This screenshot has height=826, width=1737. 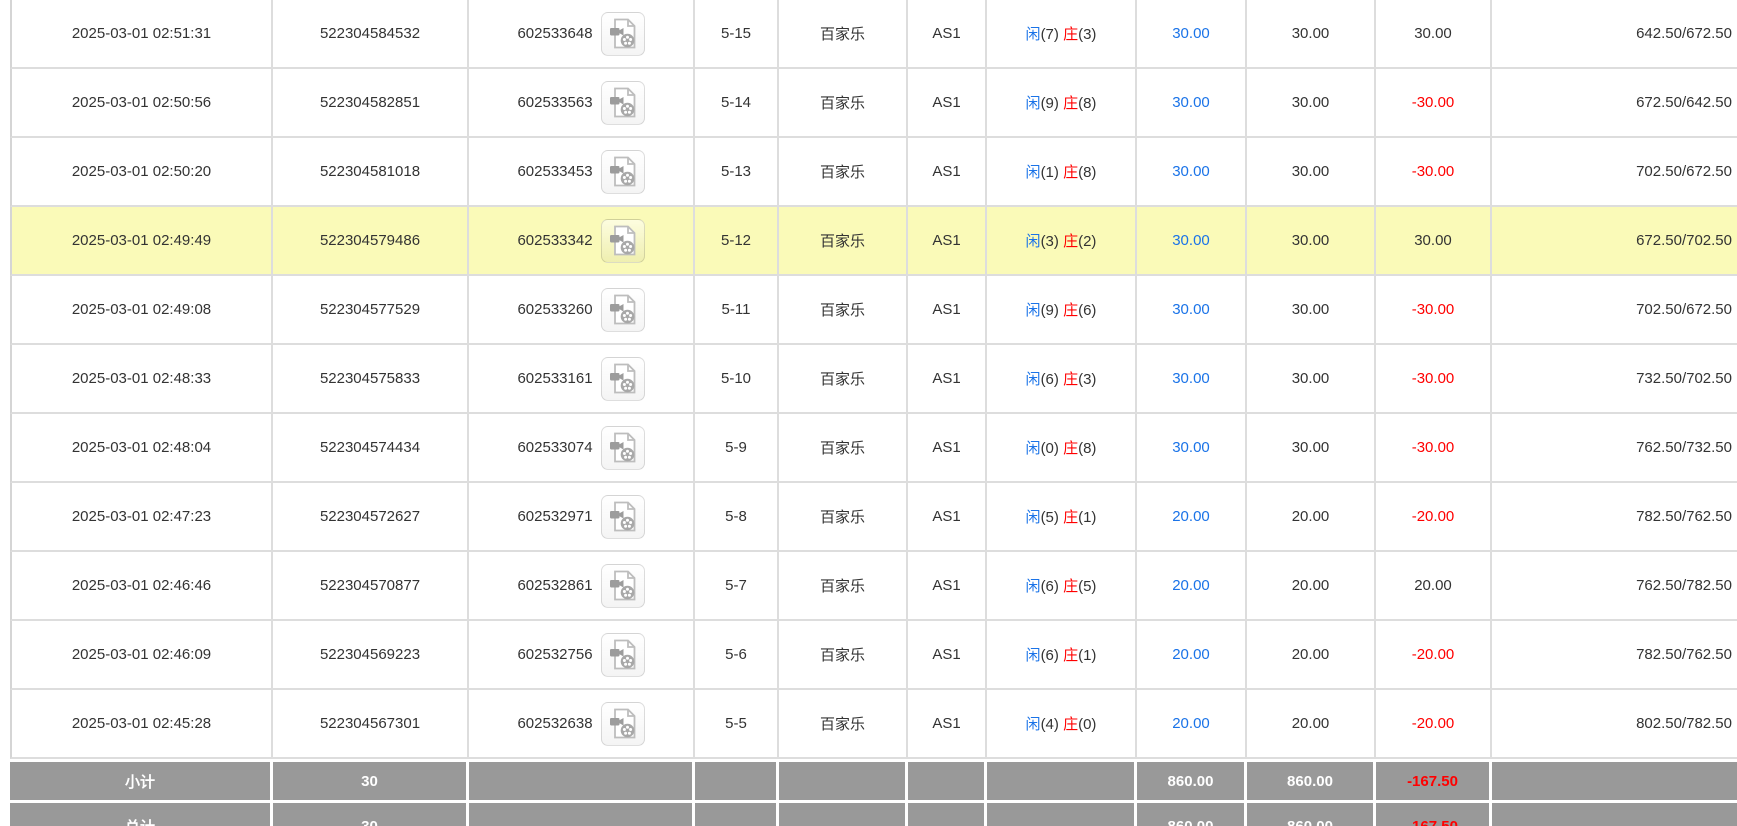 I want to click on order-id: 522304581018, so click(x=371, y=172).